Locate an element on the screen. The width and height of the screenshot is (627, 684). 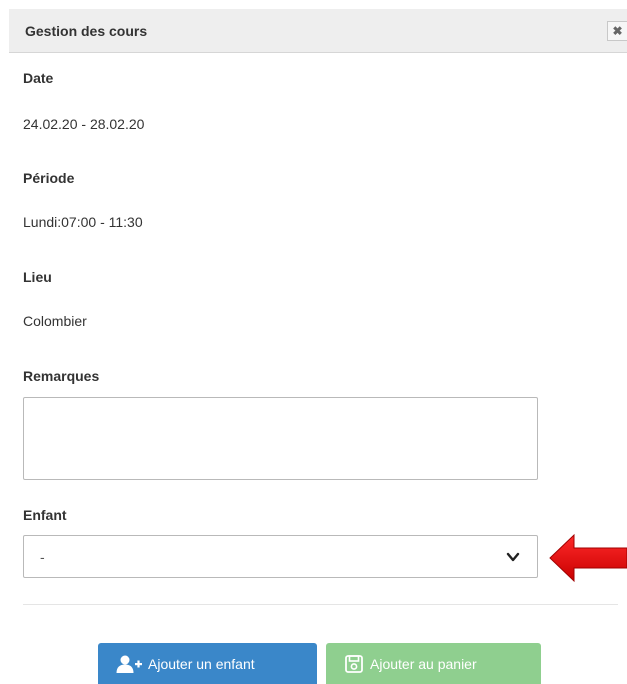
lieu-value: Colombier is located at coordinates (55, 321).